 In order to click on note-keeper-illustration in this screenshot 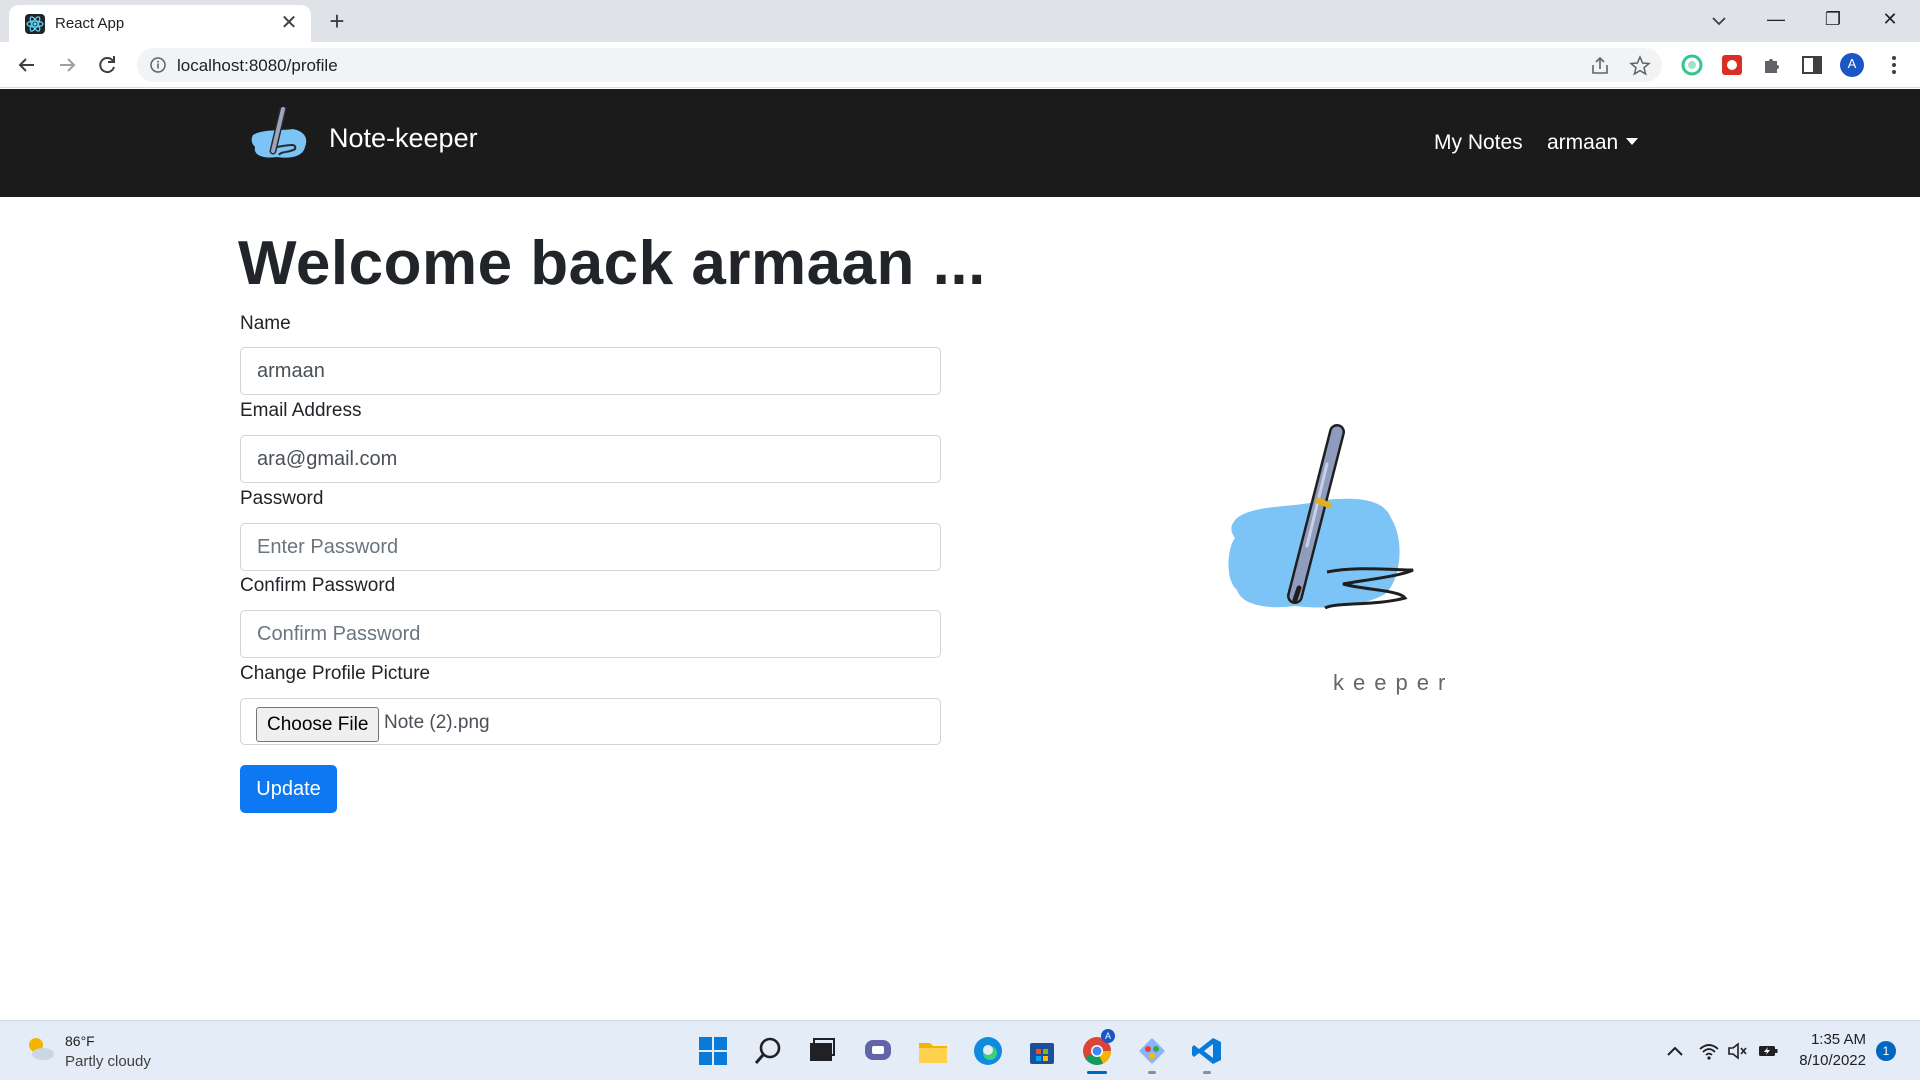, I will do `click(1335, 525)`.